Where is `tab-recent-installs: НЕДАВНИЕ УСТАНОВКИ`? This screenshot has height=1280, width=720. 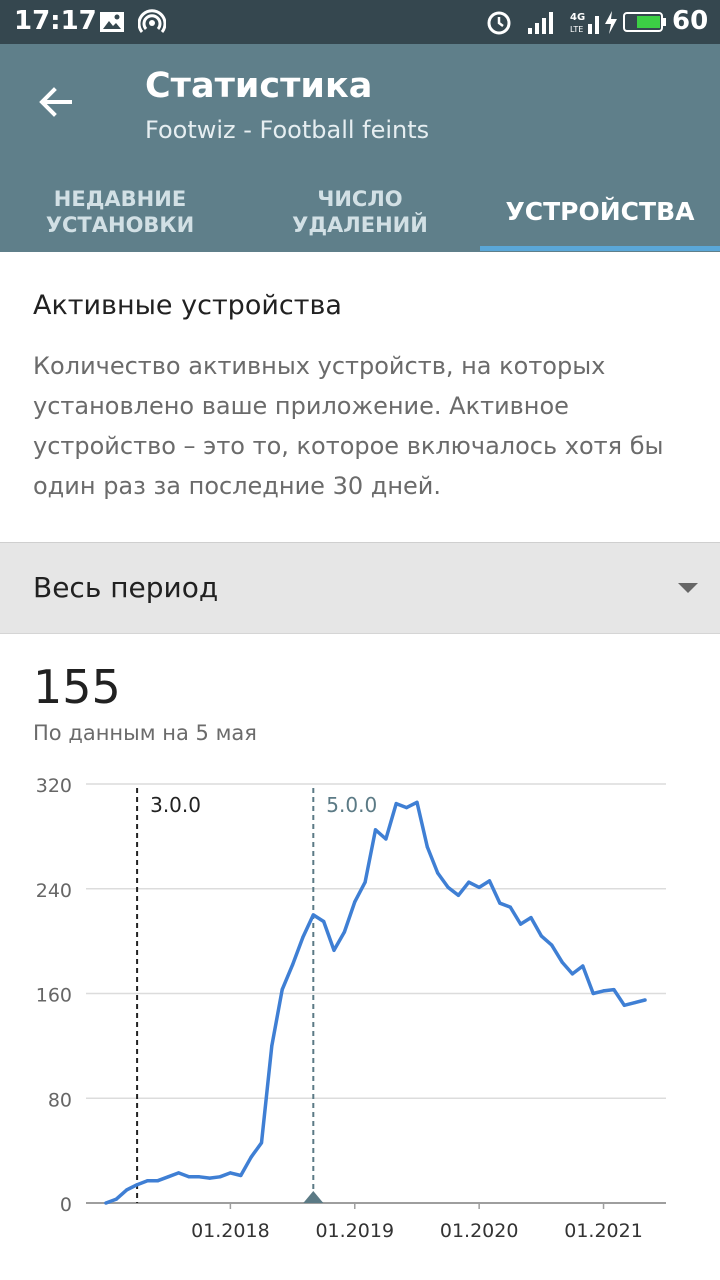 tab-recent-installs: НЕДАВНИЕ УСТАНОВКИ is located at coordinates (120, 212).